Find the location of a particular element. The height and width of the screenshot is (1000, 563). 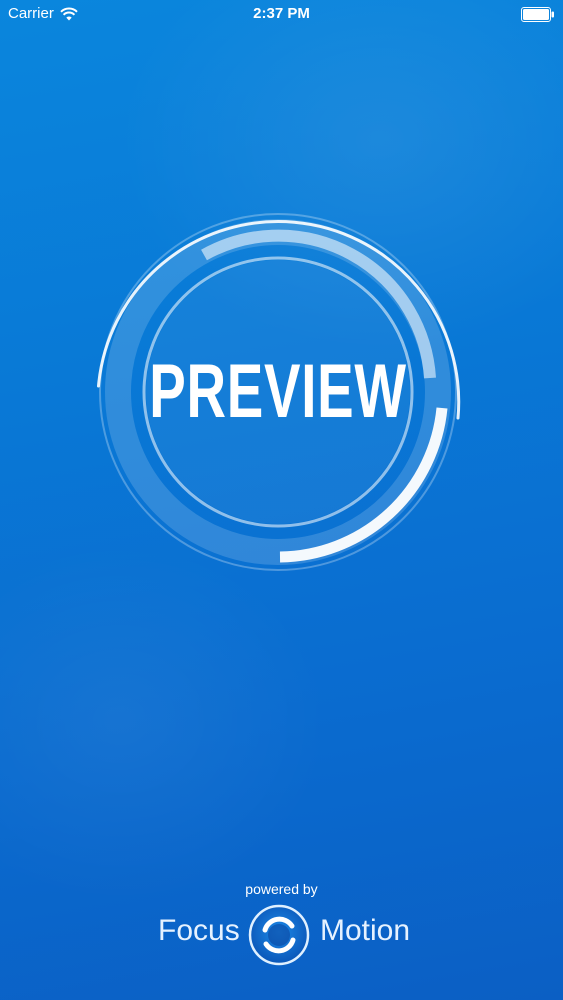

powered-by-label: powered by is located at coordinates (281, 889).